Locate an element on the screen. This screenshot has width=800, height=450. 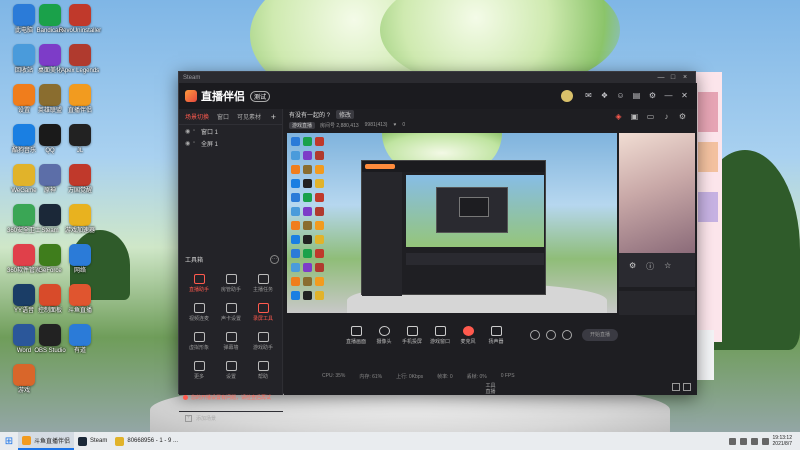
version-badge: 测试 is located at coordinates (260, 96).